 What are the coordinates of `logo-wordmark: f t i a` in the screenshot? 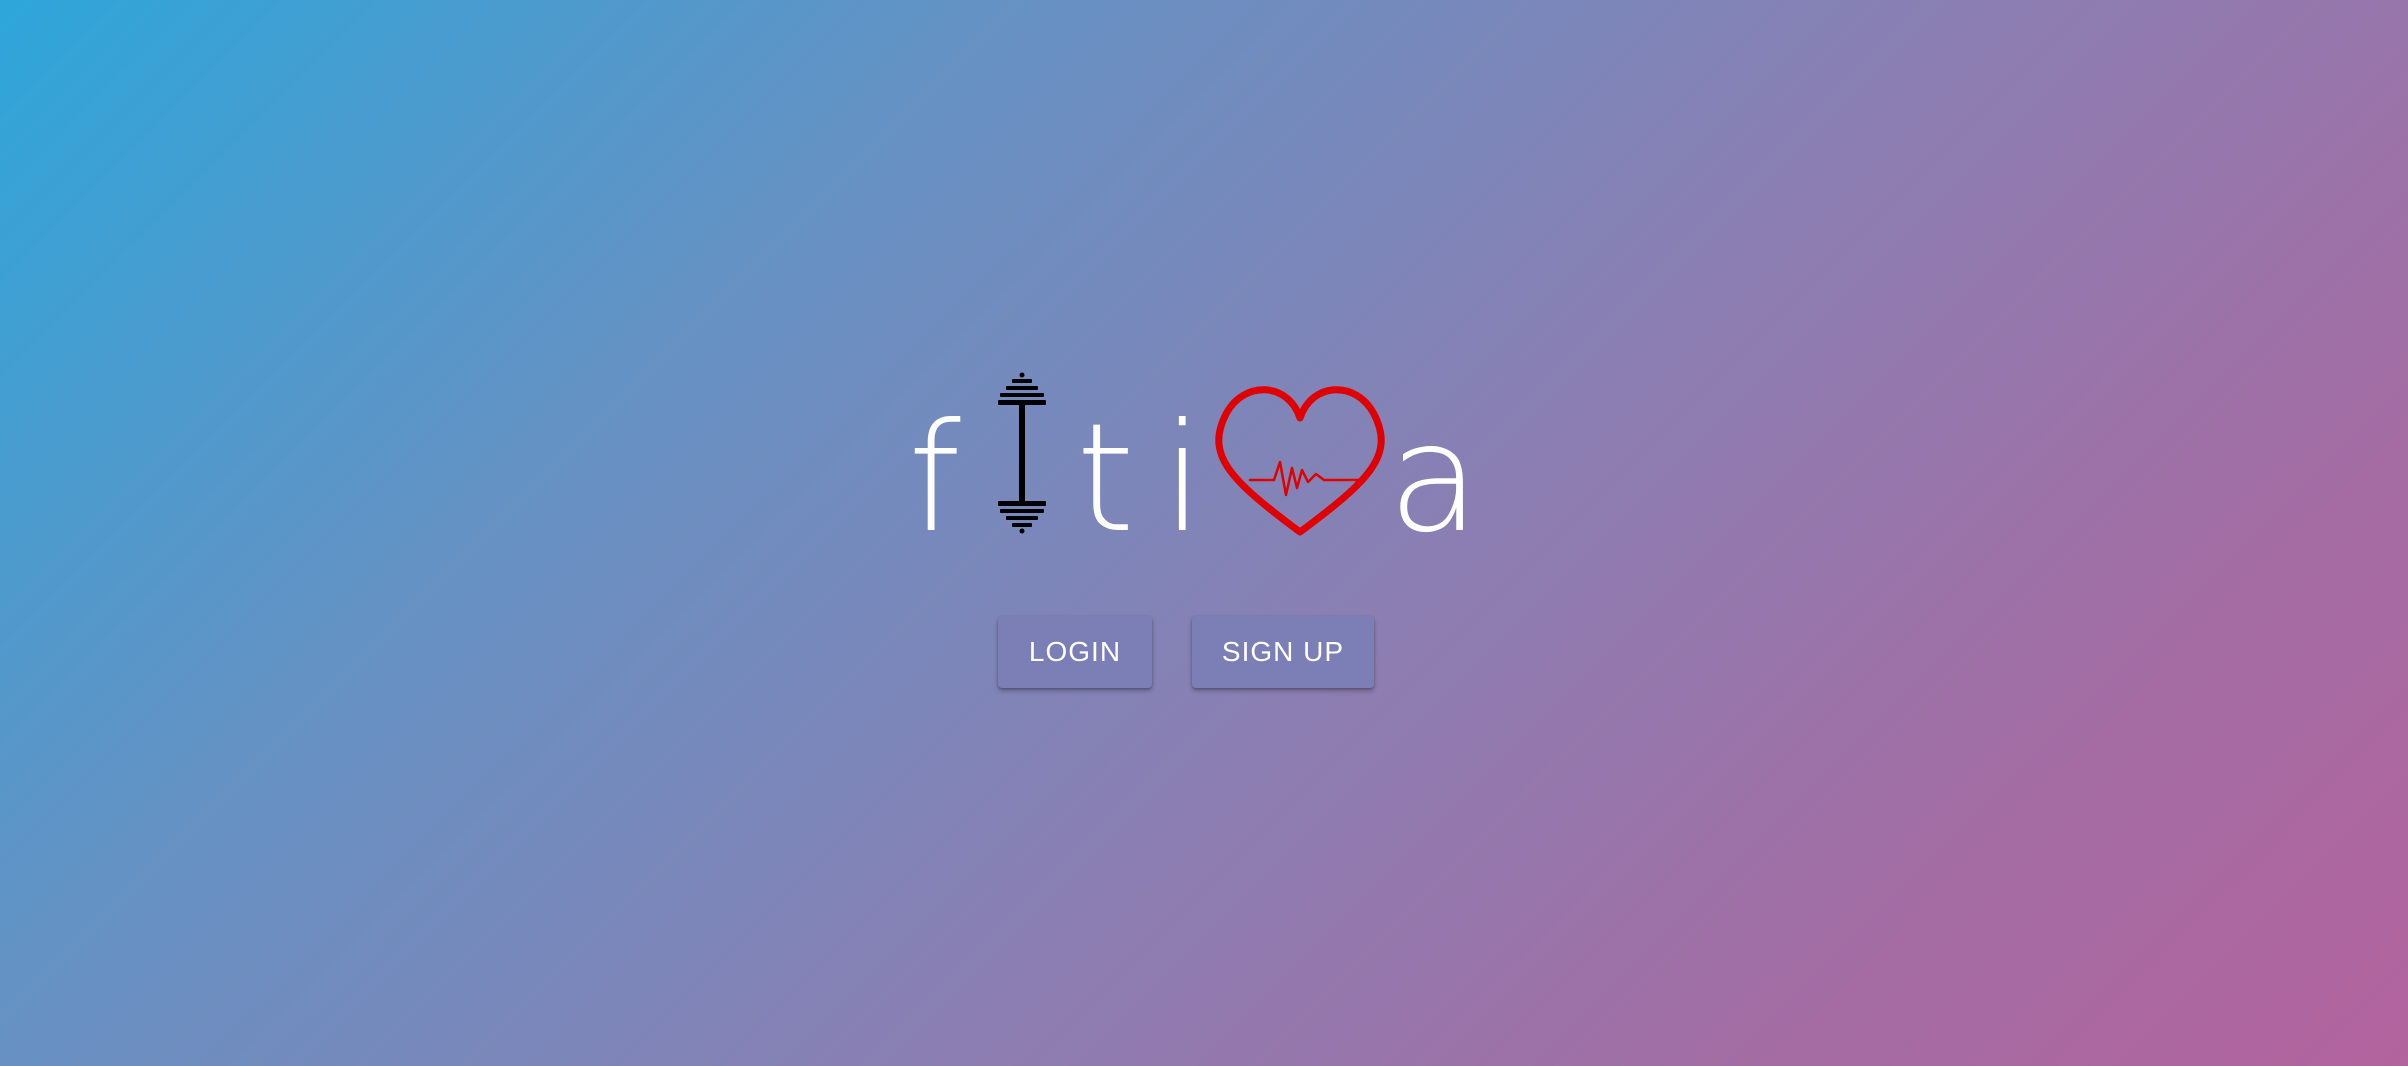 It's located at (1189, 461).